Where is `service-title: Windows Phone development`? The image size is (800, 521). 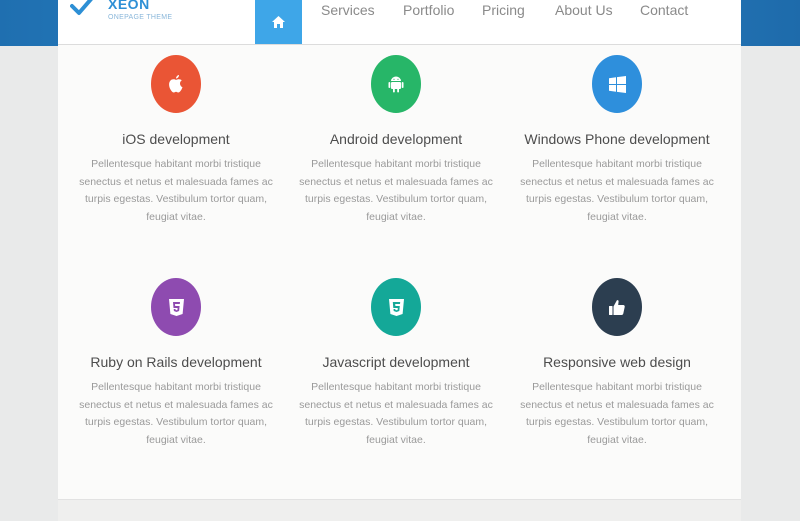
service-title: Windows Phone development is located at coordinates (617, 139).